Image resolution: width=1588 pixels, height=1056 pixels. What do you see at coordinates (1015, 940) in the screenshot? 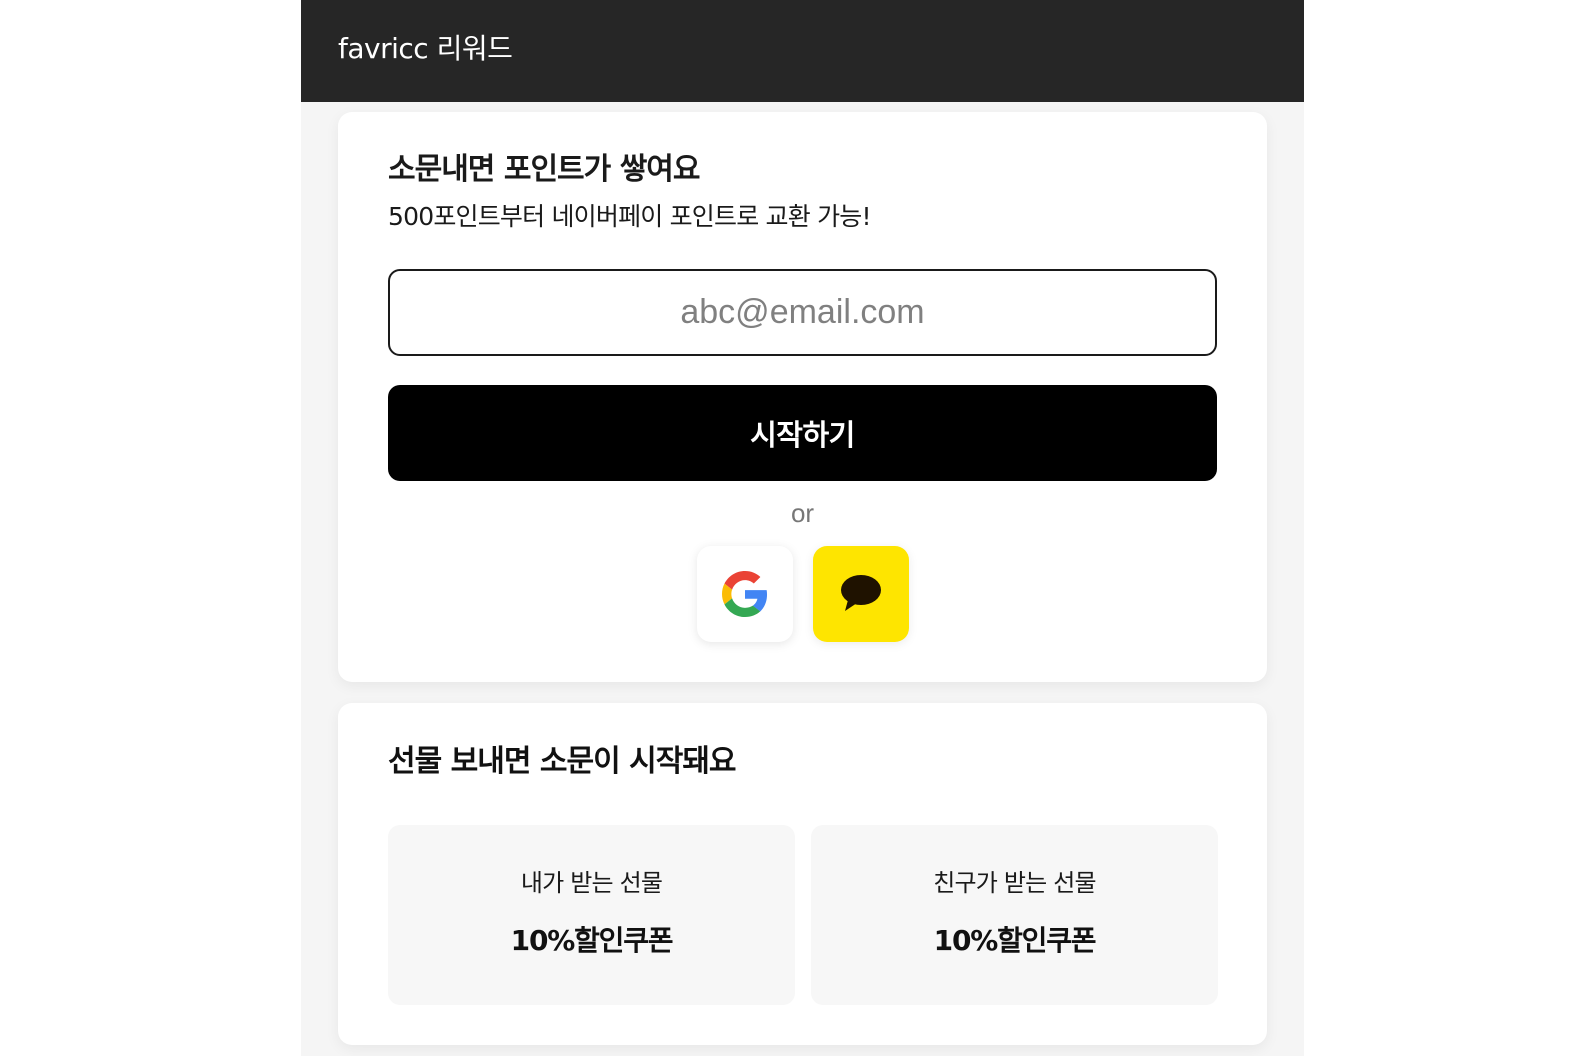
I see `friend-gift-value: 10%할인쿠폰` at bounding box center [1015, 940].